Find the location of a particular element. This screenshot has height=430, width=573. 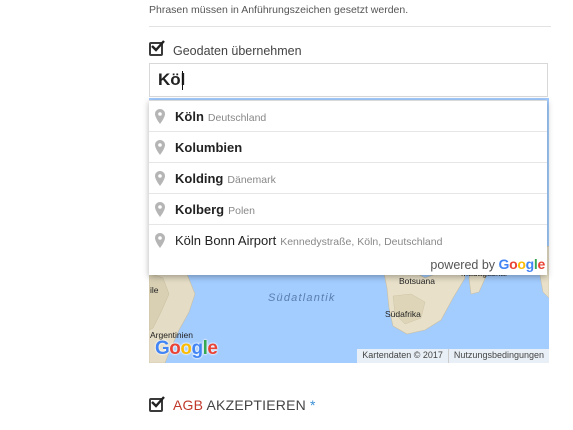

map-place-label: Südafrika is located at coordinates (403, 314).